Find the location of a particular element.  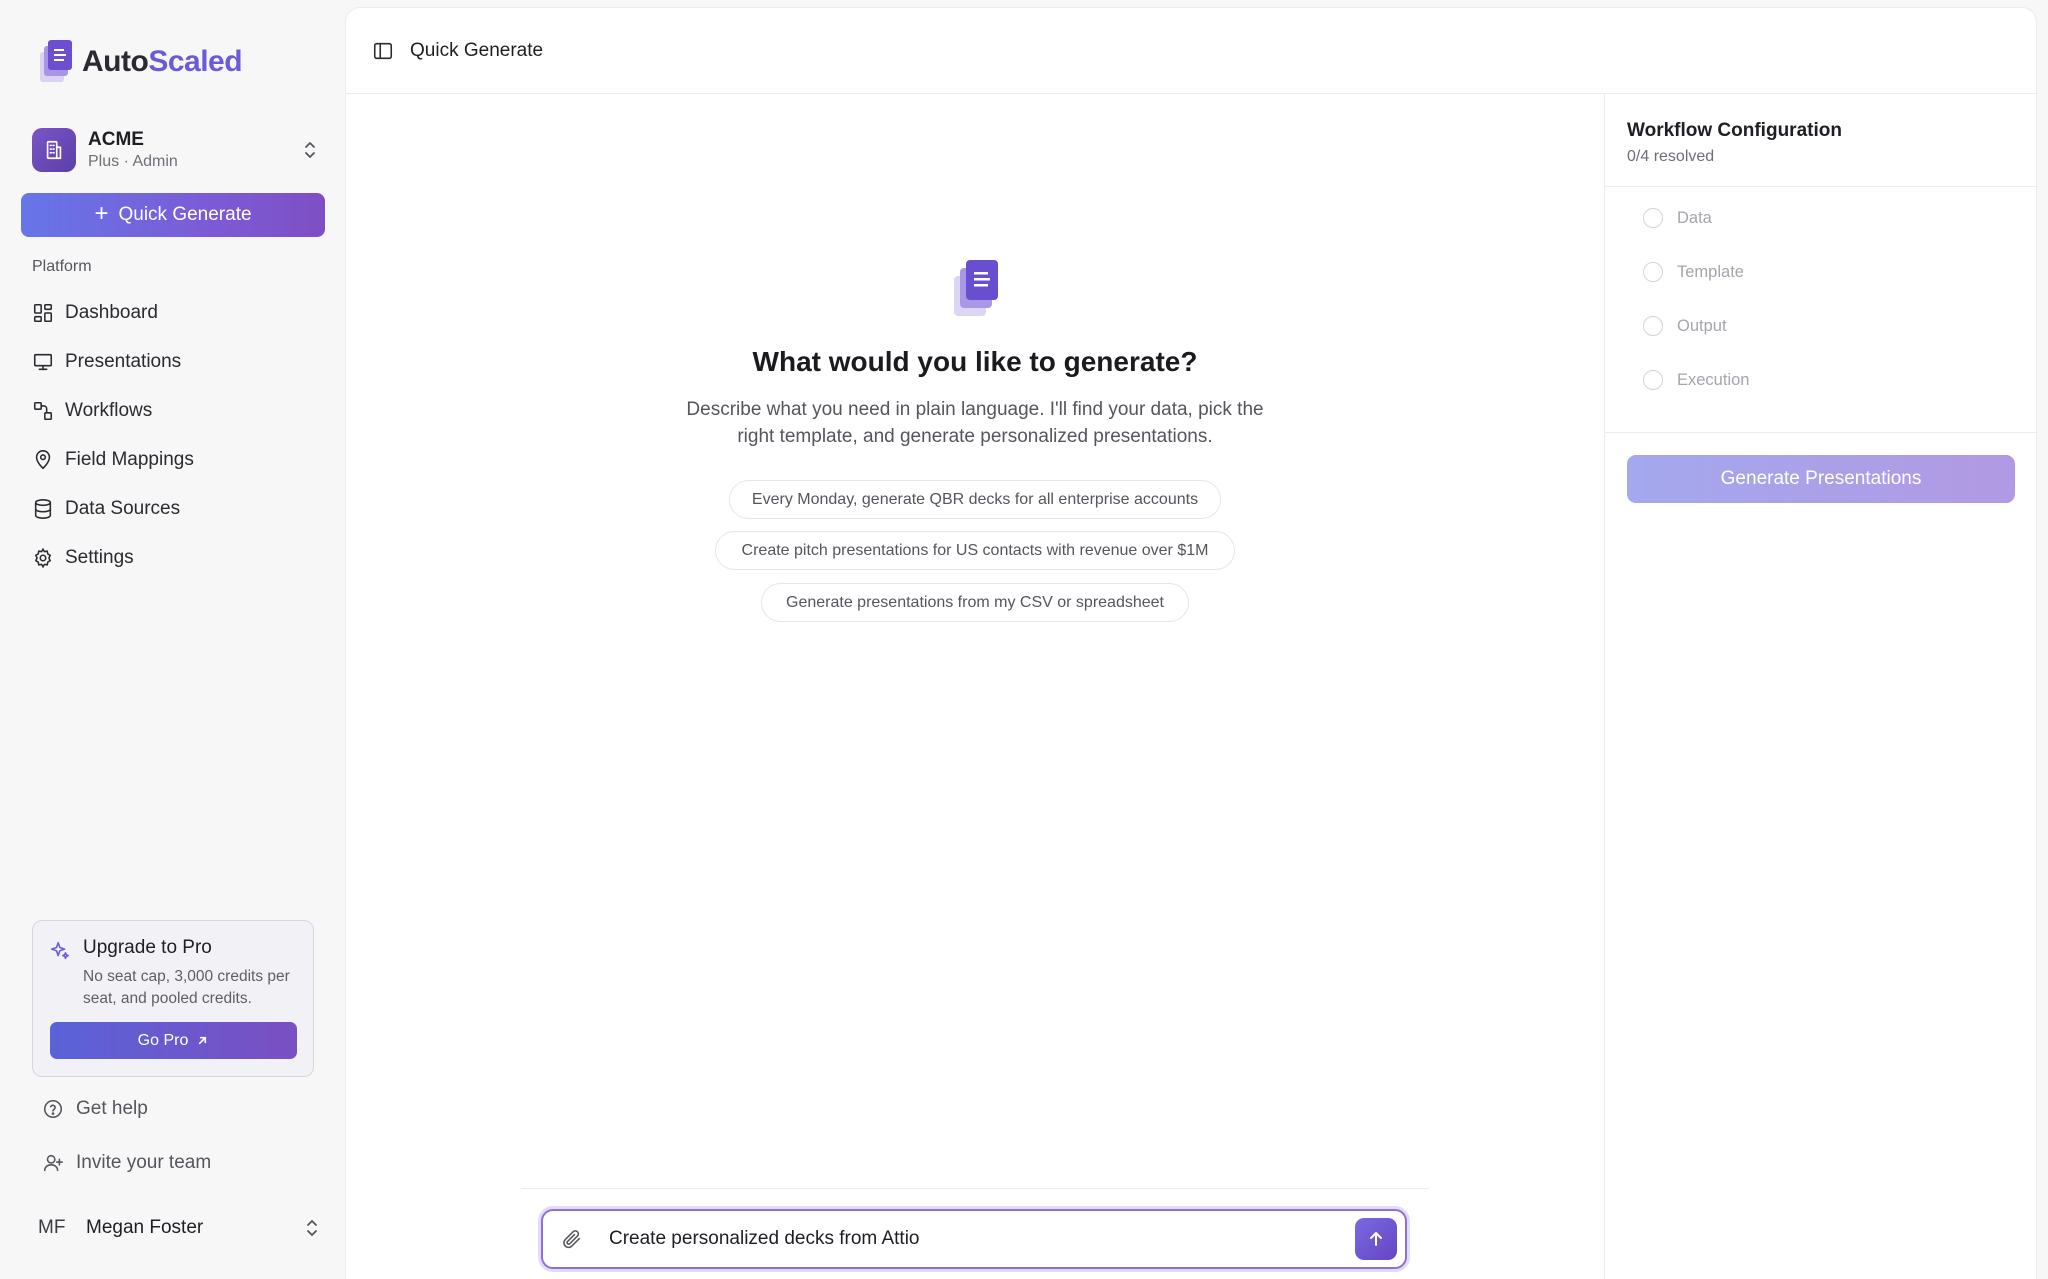

step-label: Output is located at coordinates (1702, 325).